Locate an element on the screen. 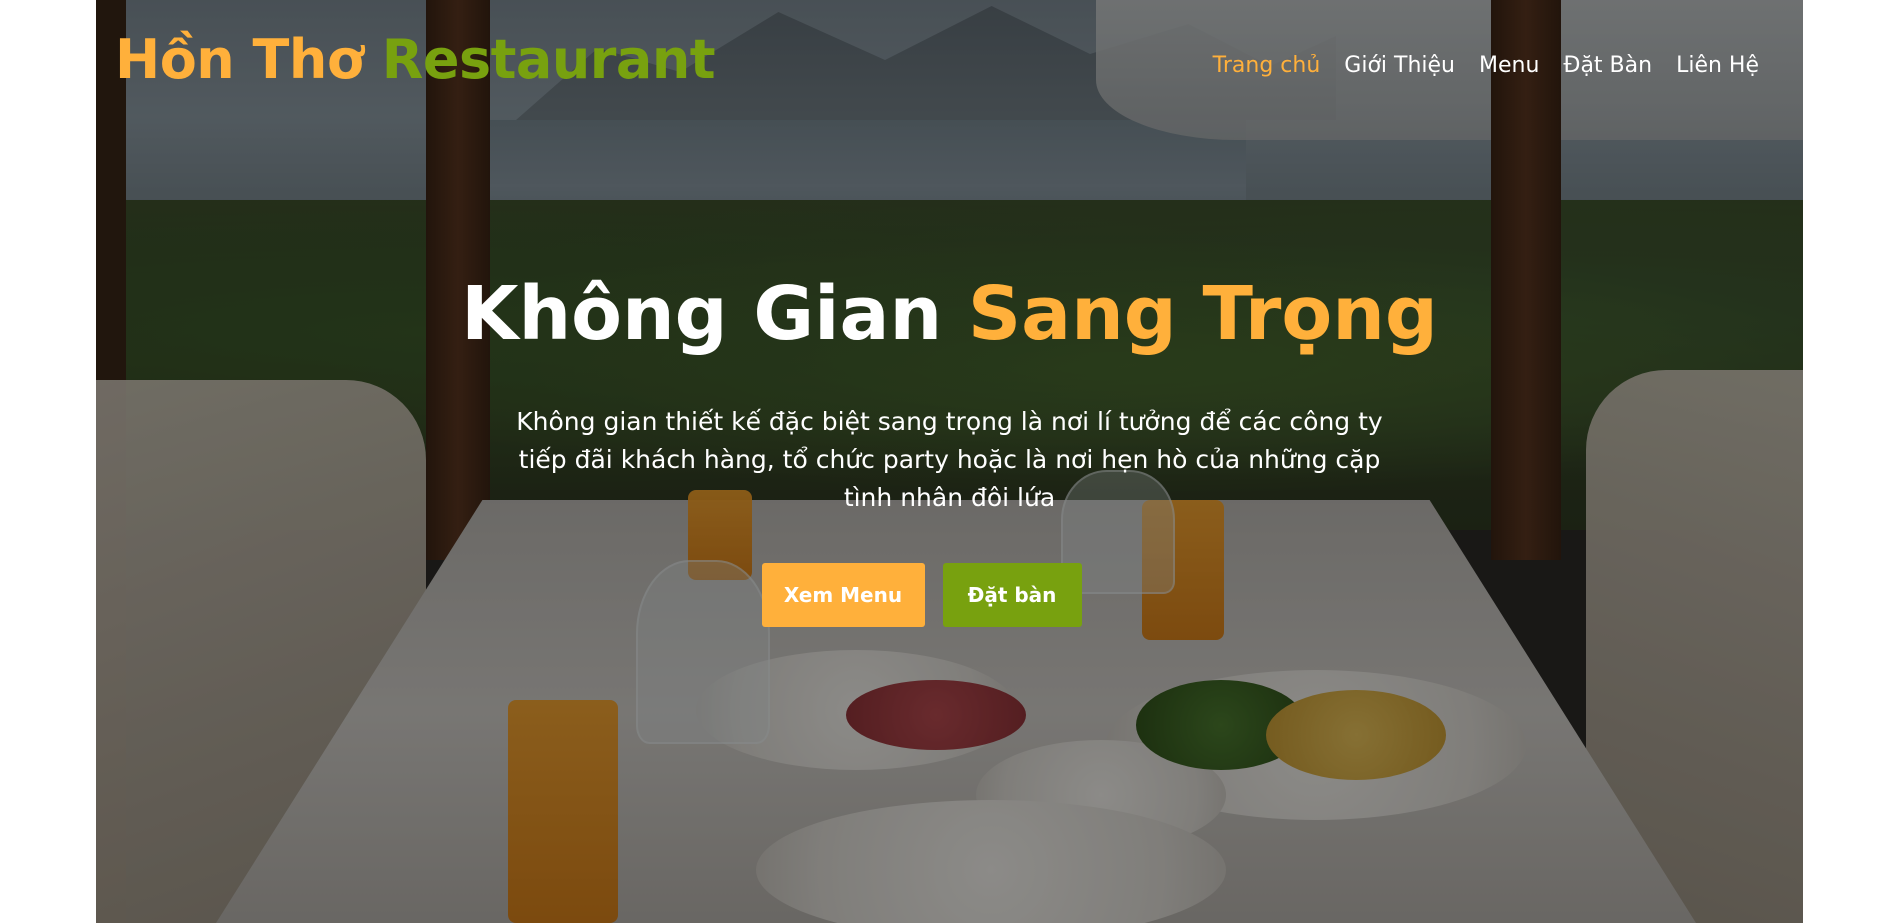 The width and height of the screenshot is (1898, 923). background-omelette is located at coordinates (1356, 735).